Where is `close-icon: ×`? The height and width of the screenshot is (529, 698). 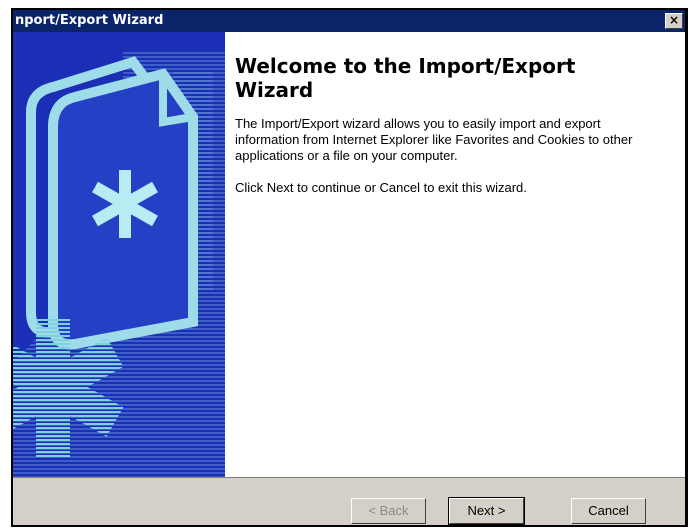 close-icon: × is located at coordinates (674, 20).